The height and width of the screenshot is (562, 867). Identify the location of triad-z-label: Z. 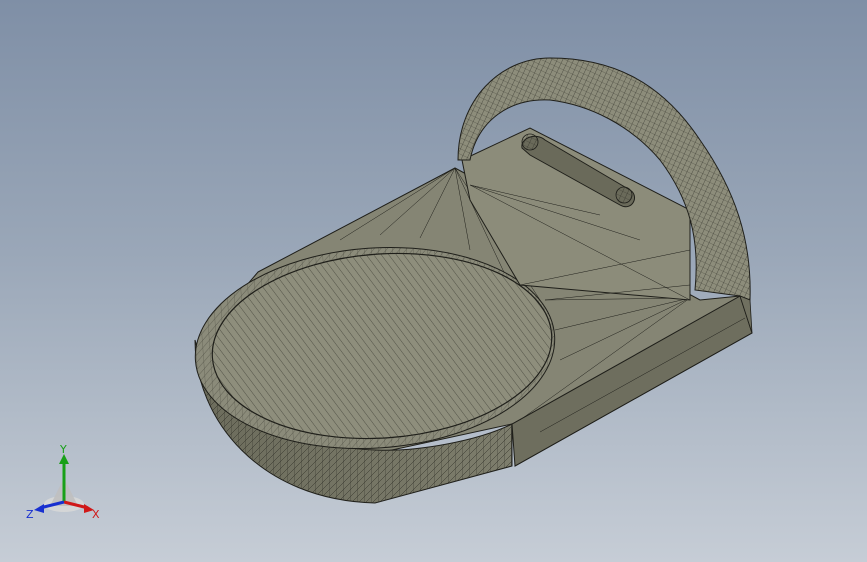
(30, 514).